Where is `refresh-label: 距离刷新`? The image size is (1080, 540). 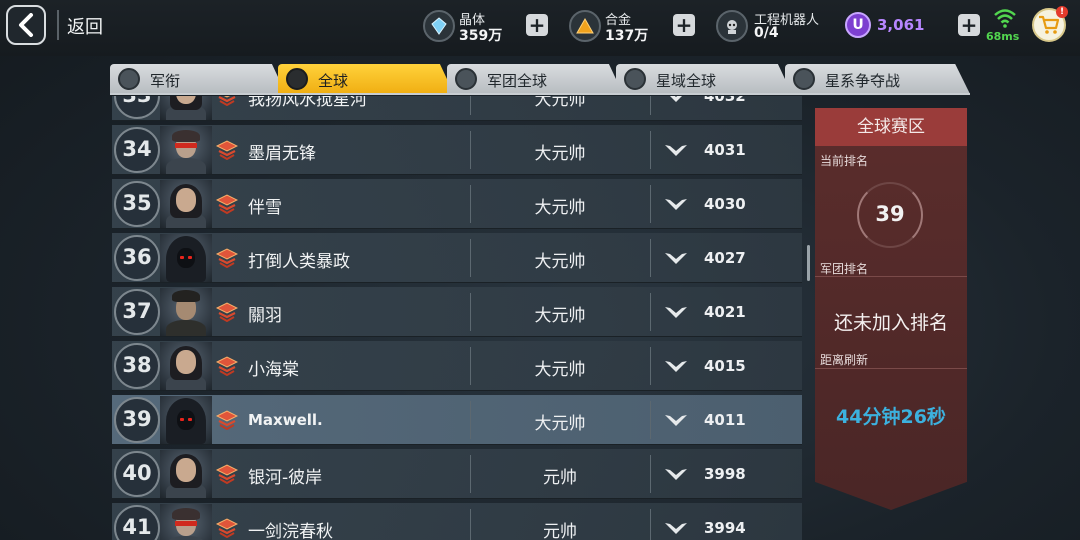
refresh-label: 距离刷新 is located at coordinates (844, 360).